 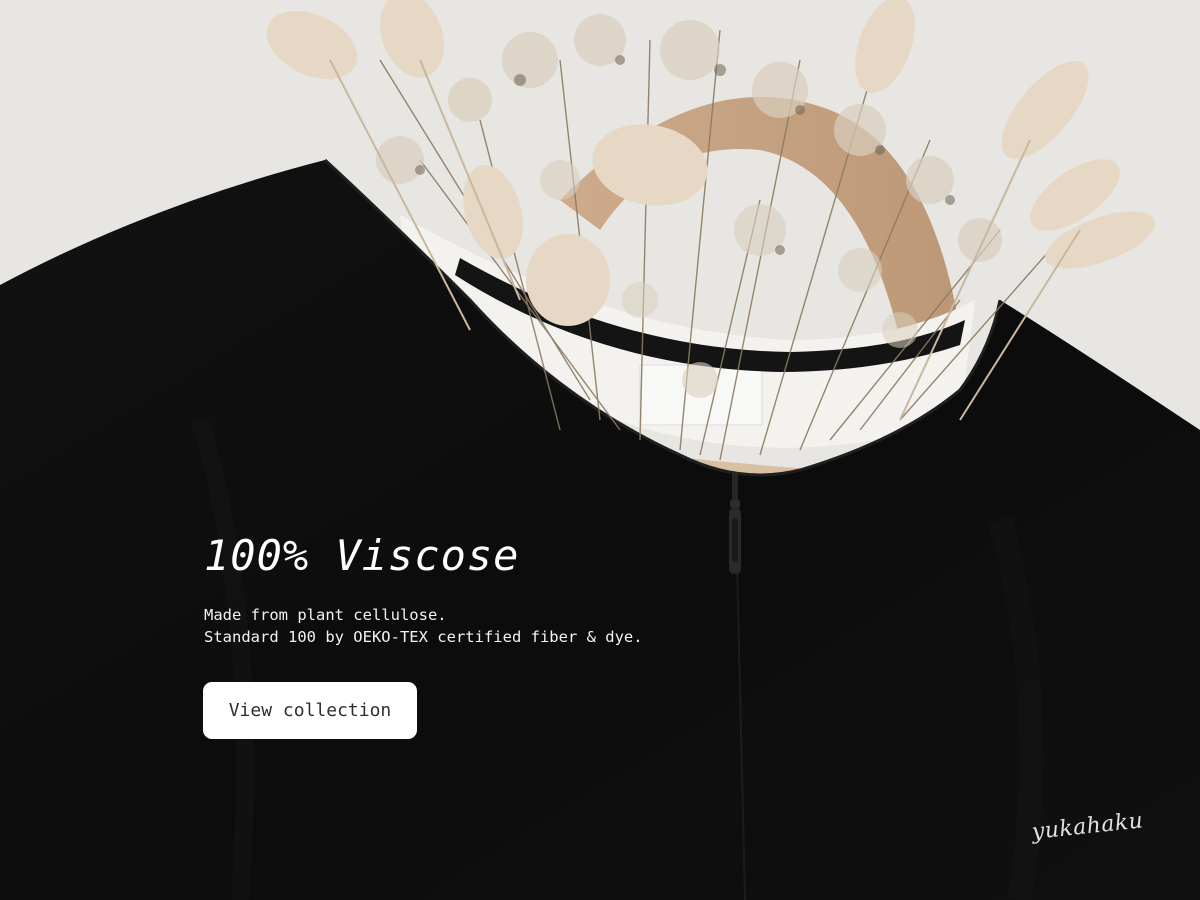 I want to click on view-collection-button: View collection, so click(x=310, y=710).